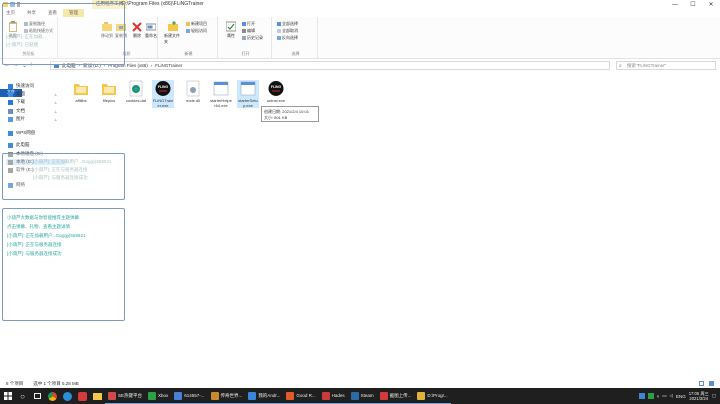 The height and width of the screenshot is (404, 720). I want to click on chevron-up-icon: ˄, so click(658, 396).